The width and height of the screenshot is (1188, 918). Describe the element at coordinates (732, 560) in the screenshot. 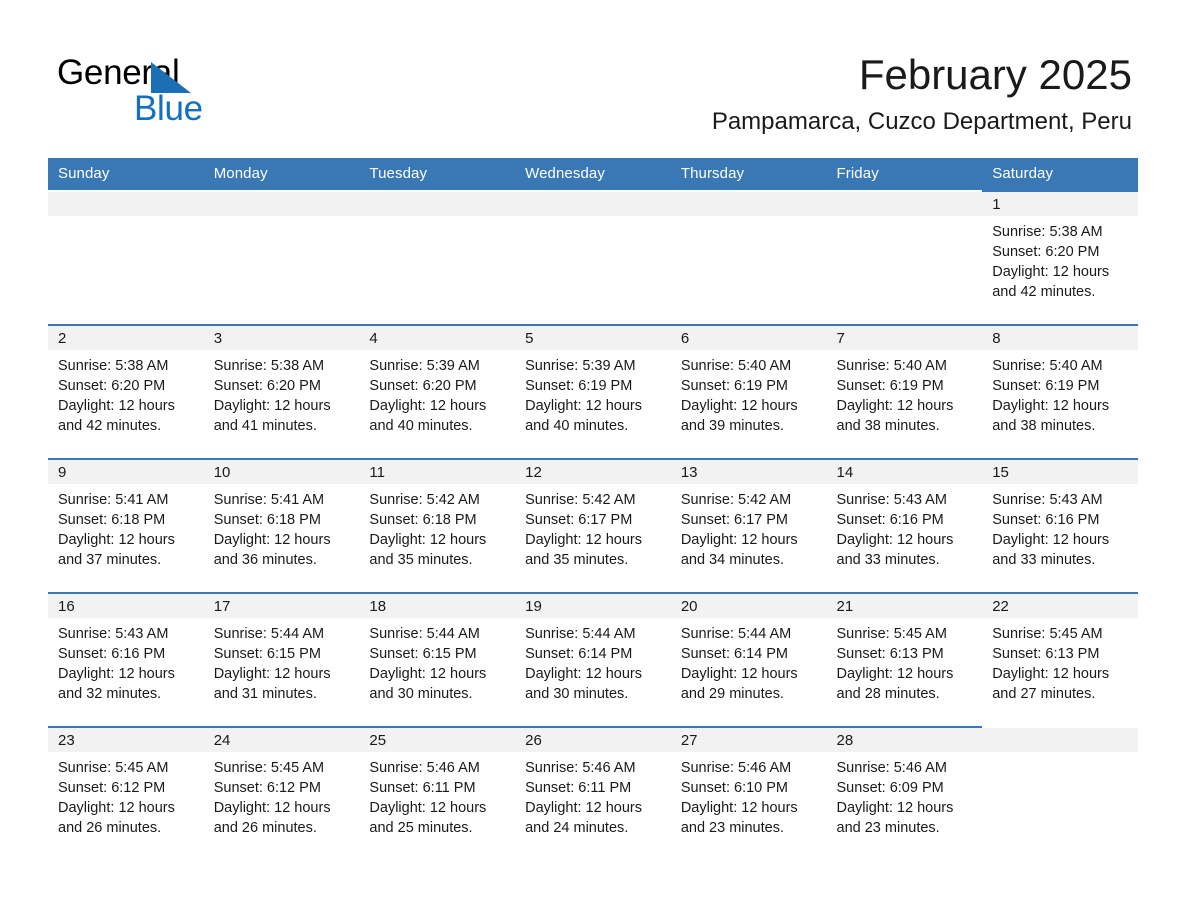

I see `day-detail-line: and 34 minutes.` at that location.